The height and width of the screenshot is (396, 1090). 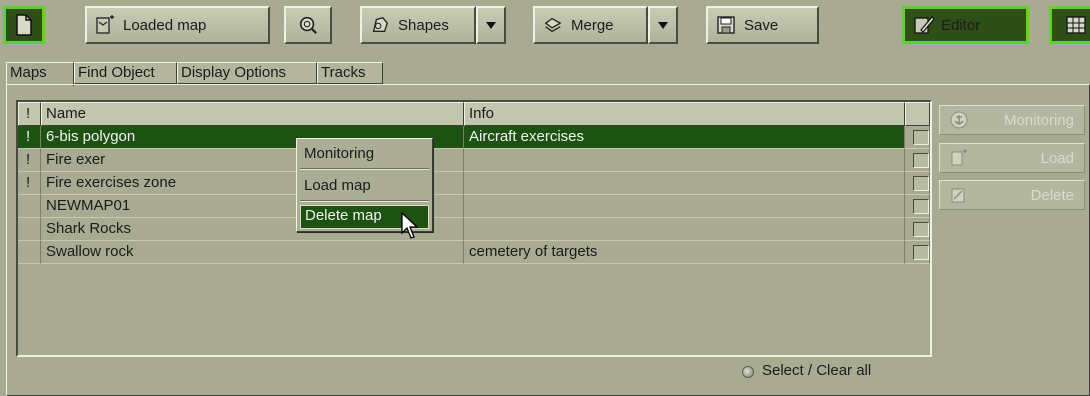 I want to click on editor-button: Editor, so click(x=965, y=25).